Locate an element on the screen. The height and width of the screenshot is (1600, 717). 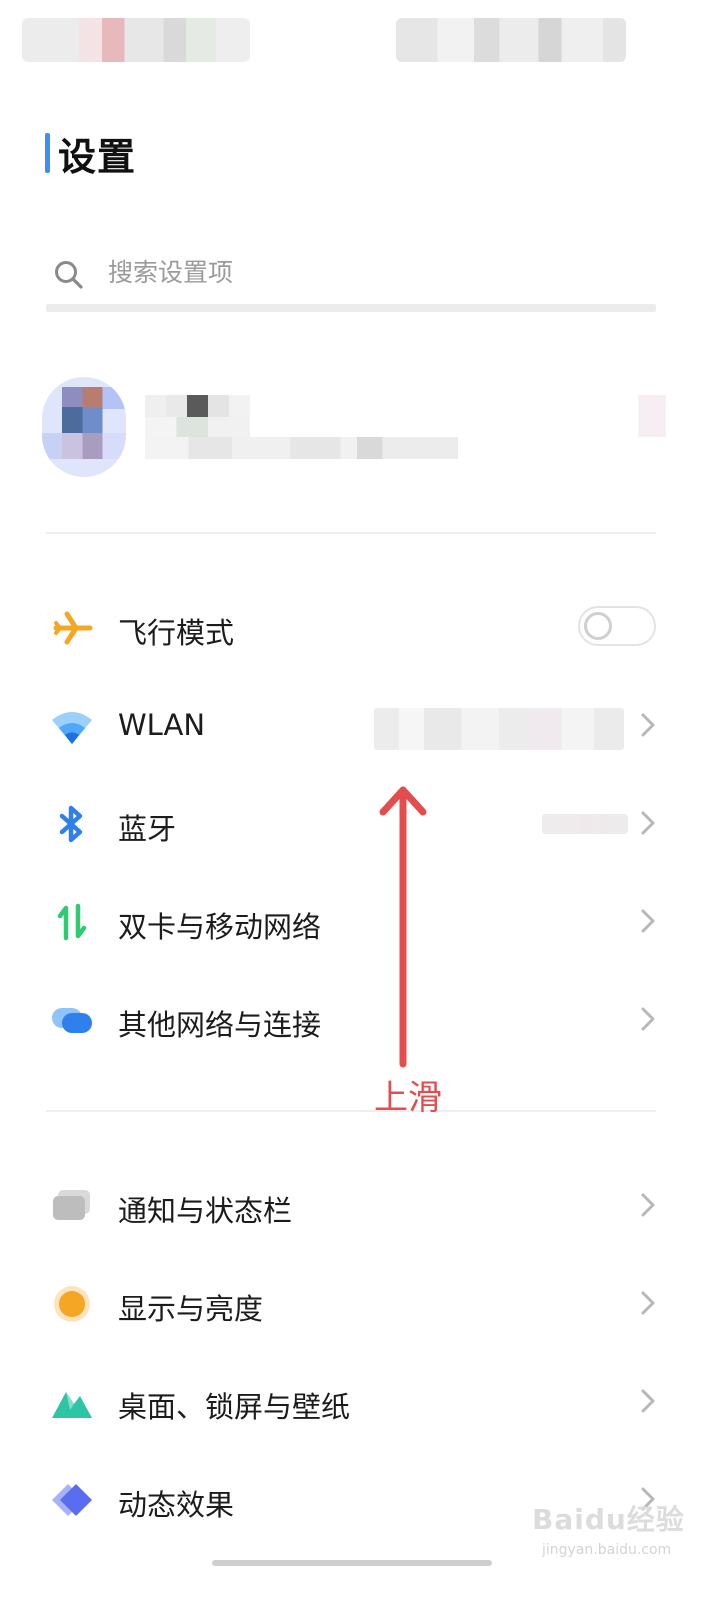
home-indicator is located at coordinates (352, 1563).